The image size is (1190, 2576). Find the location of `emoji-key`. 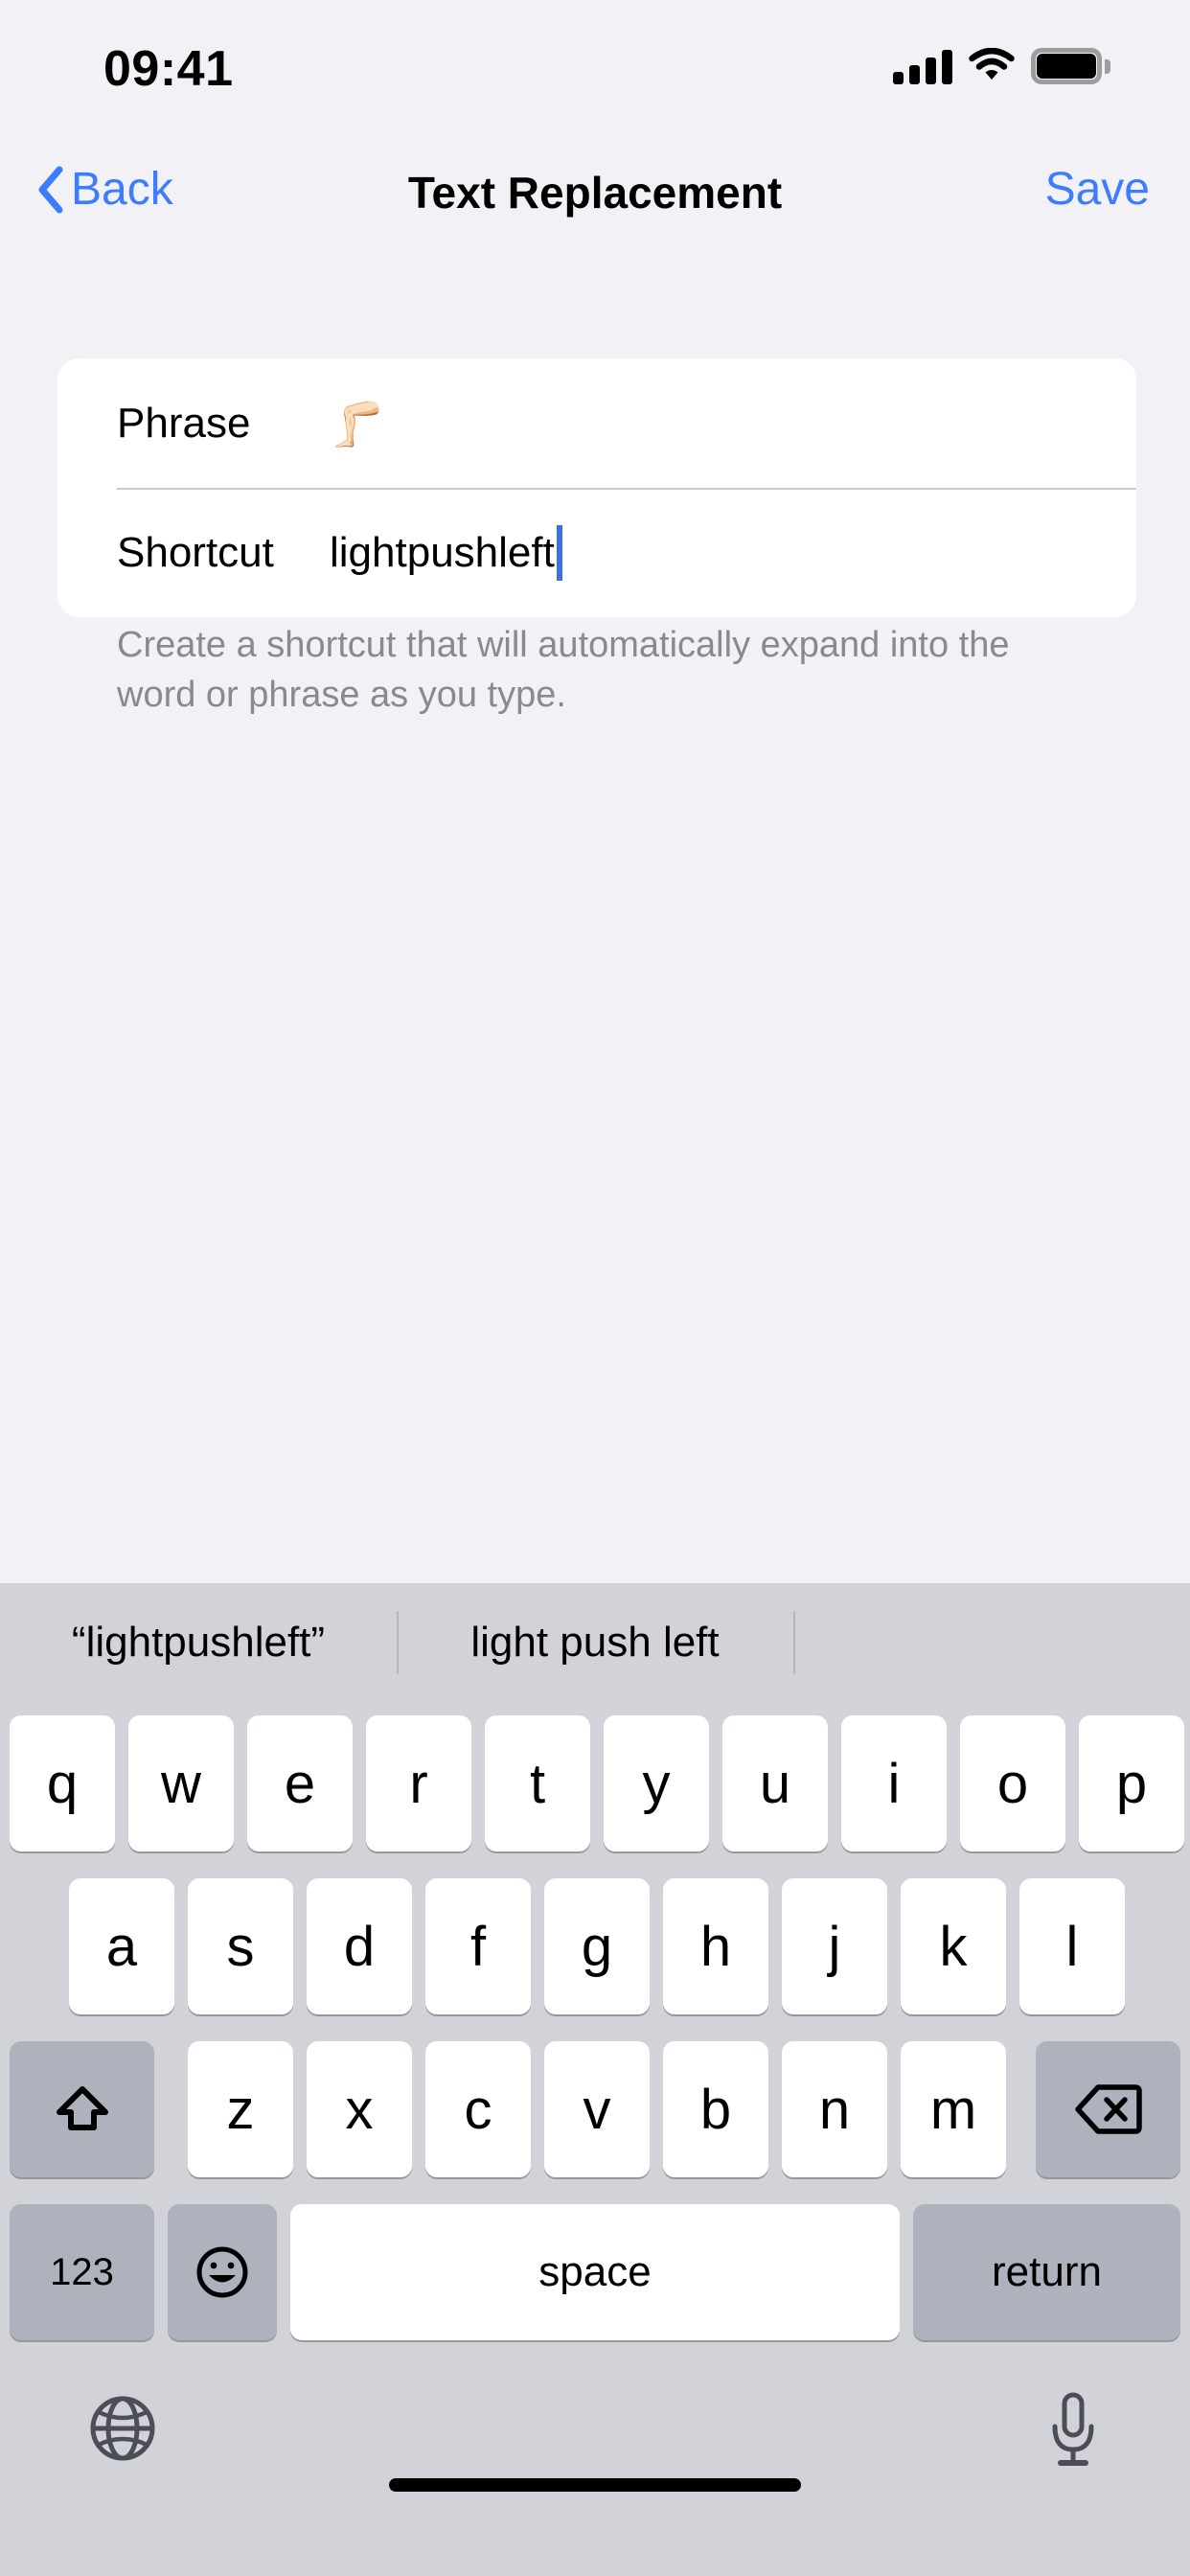

emoji-key is located at coordinates (222, 2272).